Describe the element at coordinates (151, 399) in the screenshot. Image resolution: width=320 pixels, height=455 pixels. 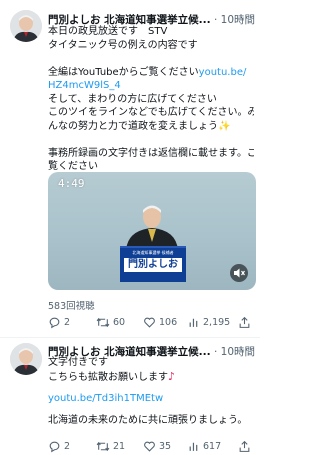
I see `youtube-link: youtu.be/Td3ih1TMEtw` at that location.